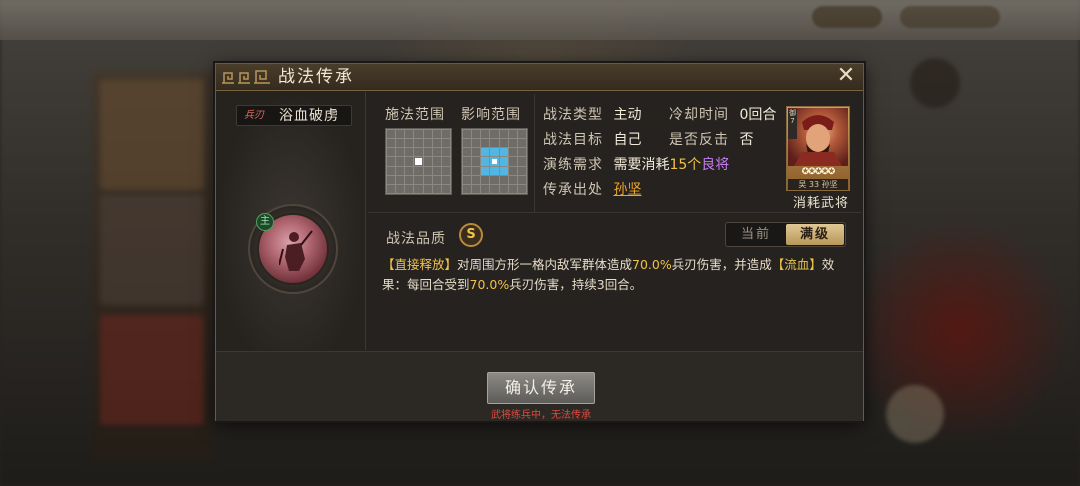 The height and width of the screenshot is (486, 1080). I want to click on info-row-training: 演练需求 需要消耗15个良将, so click(636, 165).